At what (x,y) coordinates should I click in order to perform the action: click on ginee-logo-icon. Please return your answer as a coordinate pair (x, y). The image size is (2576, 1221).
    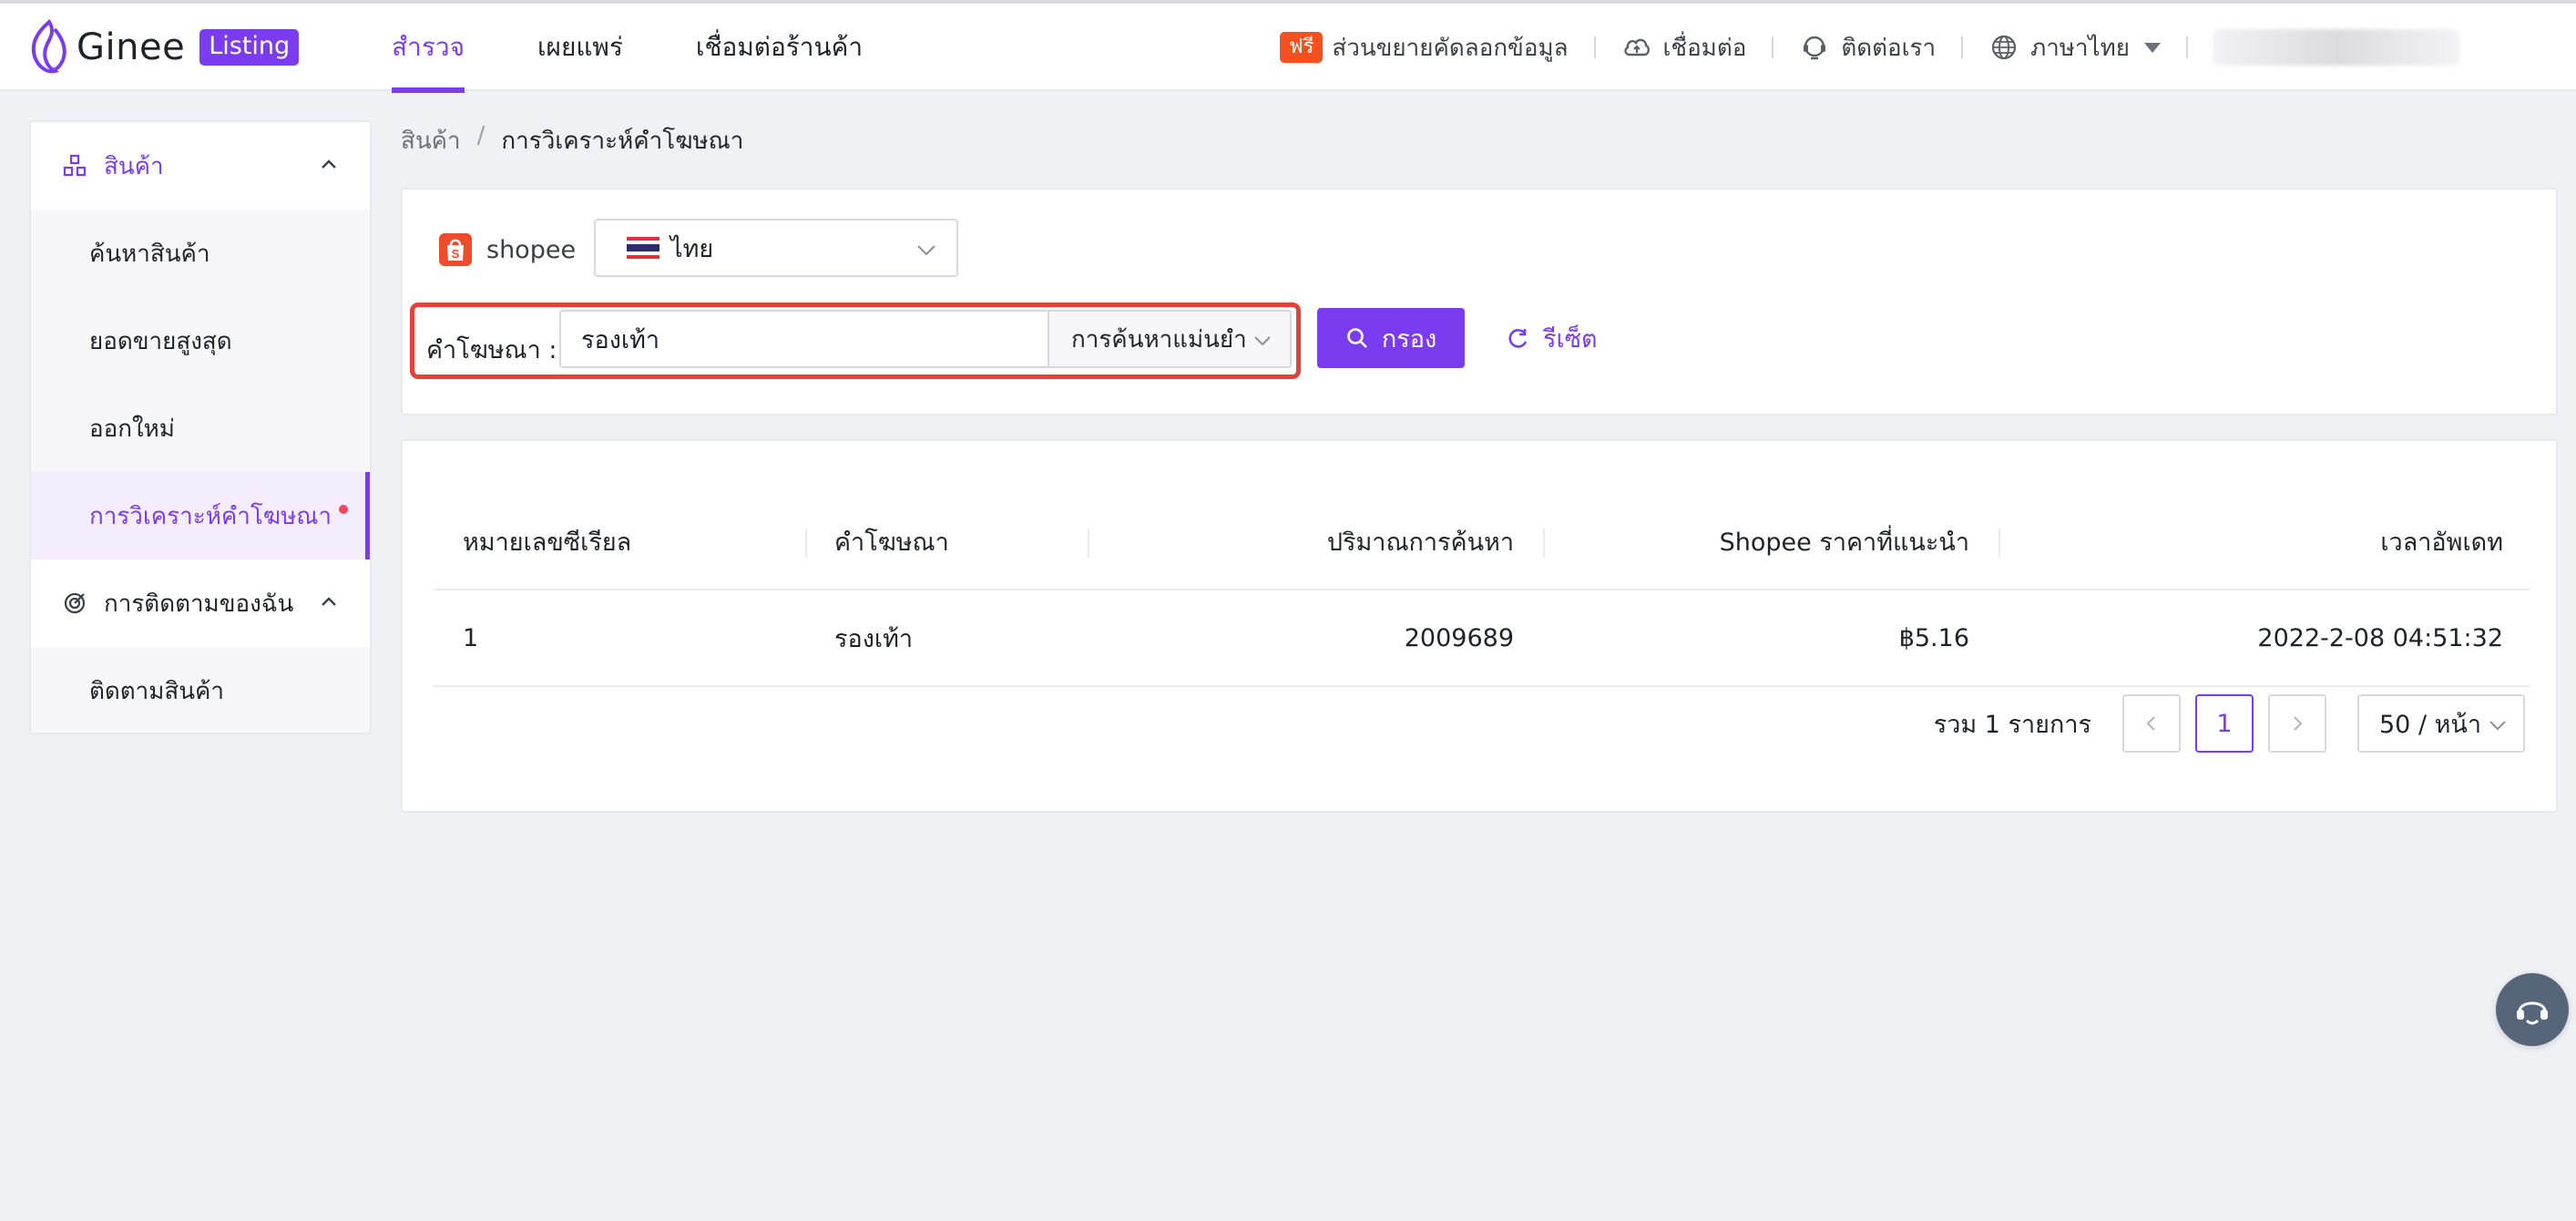
    Looking at the image, I should click on (48, 46).